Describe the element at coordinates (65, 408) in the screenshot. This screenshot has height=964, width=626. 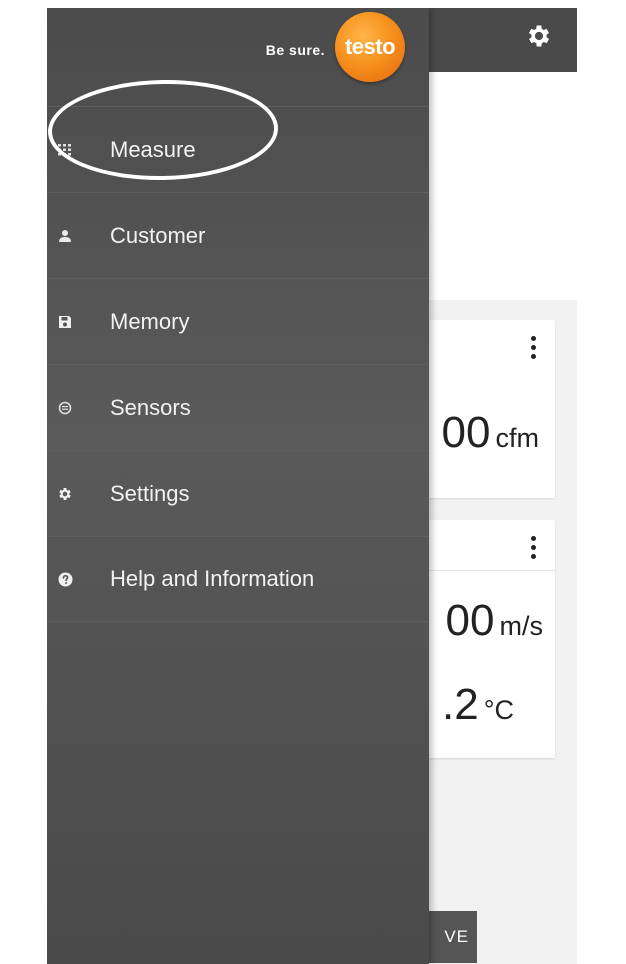
I see `sensor-icon` at that location.